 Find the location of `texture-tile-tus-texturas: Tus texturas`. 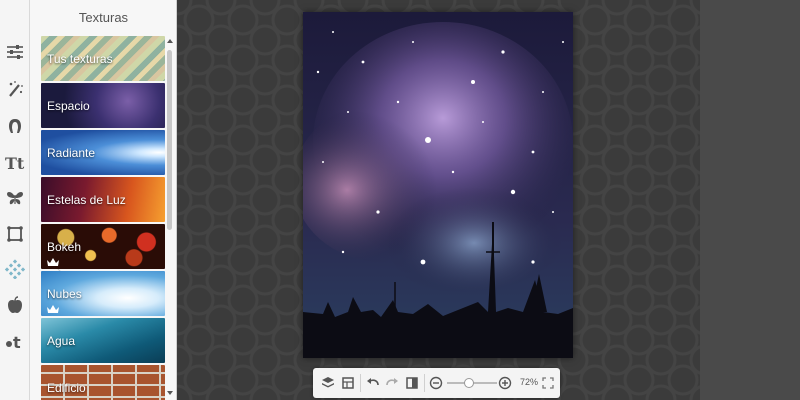

texture-tile-tus-texturas: Tus texturas is located at coordinates (103, 58).